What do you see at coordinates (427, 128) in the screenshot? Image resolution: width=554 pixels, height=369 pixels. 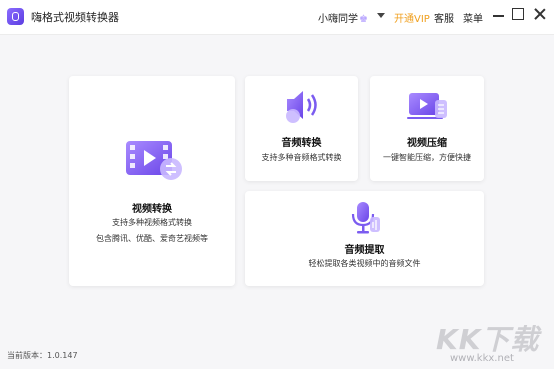 I see `video-compress-card: 视频压缩 一键智能压缩，方便快捷` at bounding box center [427, 128].